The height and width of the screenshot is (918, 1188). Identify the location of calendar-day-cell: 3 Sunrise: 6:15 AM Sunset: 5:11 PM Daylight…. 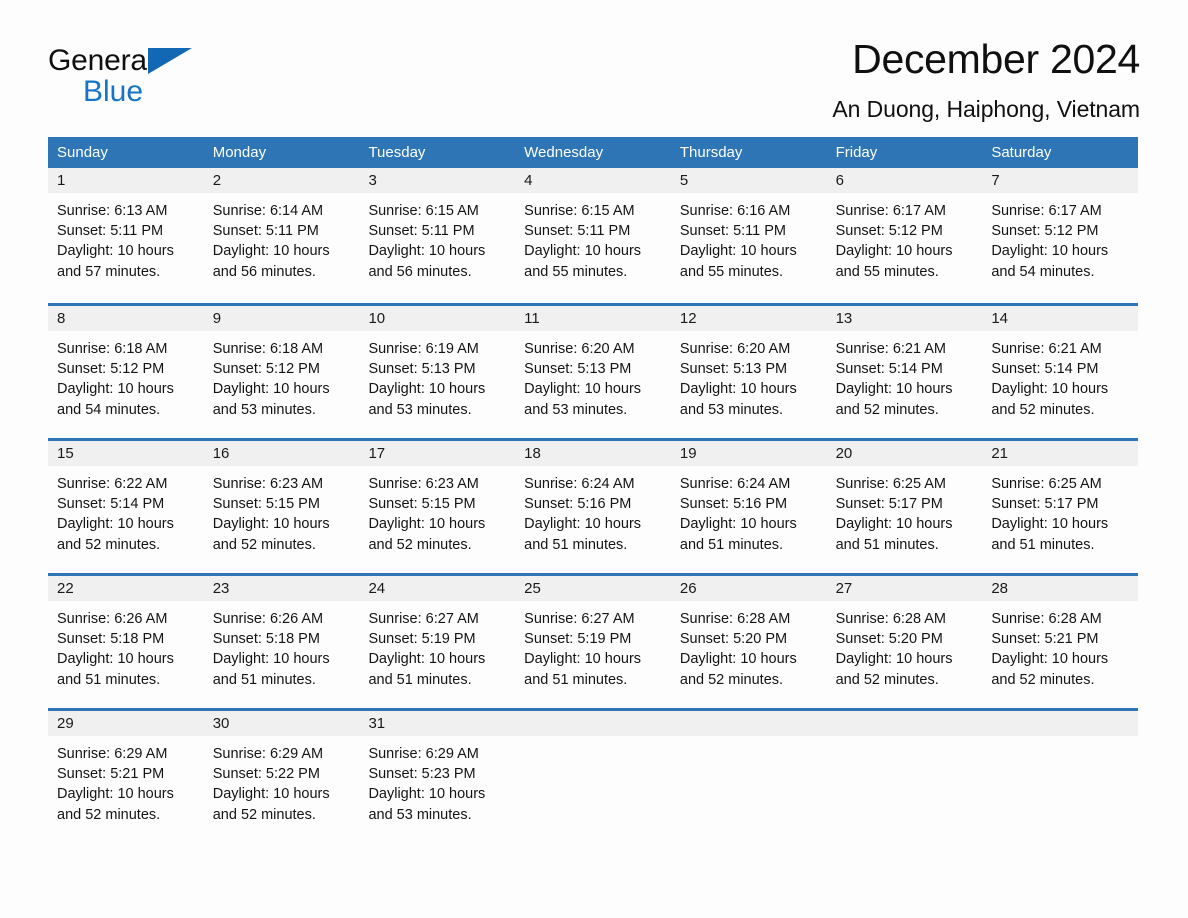
(437, 235).